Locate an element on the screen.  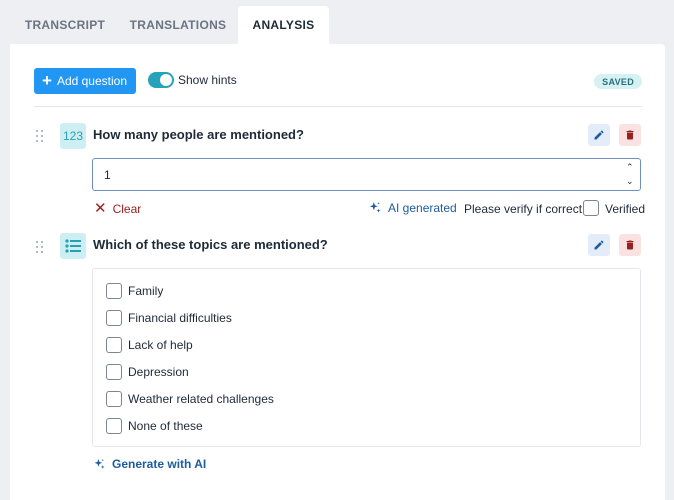
list-icon is located at coordinates (73, 246).